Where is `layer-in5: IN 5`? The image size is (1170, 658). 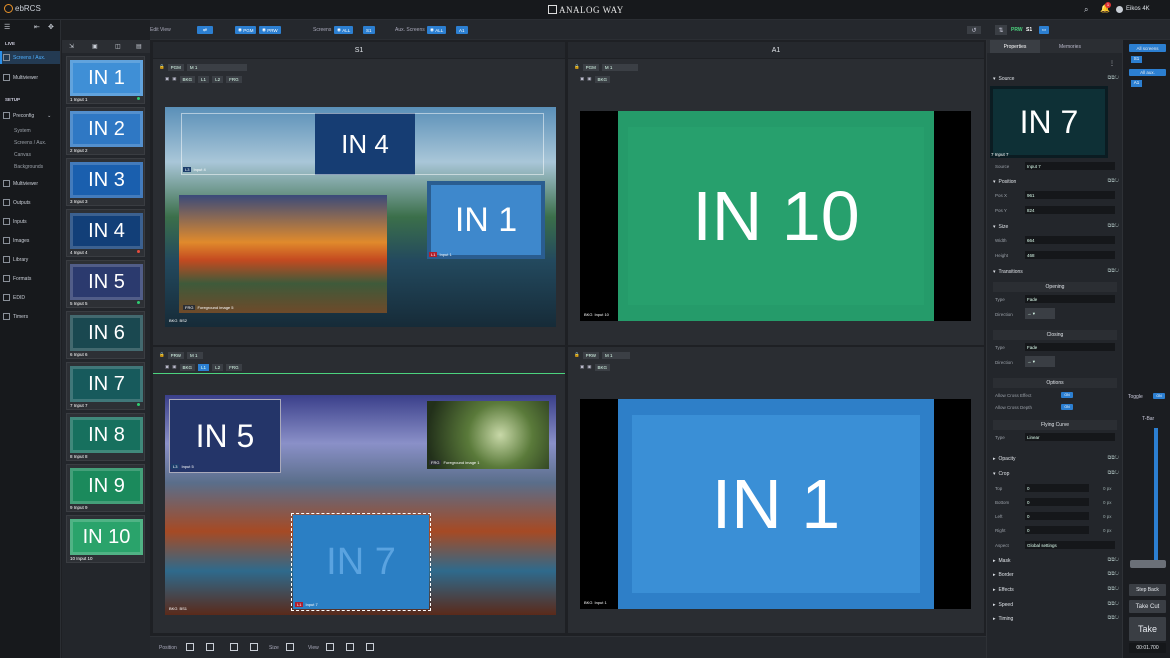
layer-in5: IN 5 is located at coordinates (225, 436).